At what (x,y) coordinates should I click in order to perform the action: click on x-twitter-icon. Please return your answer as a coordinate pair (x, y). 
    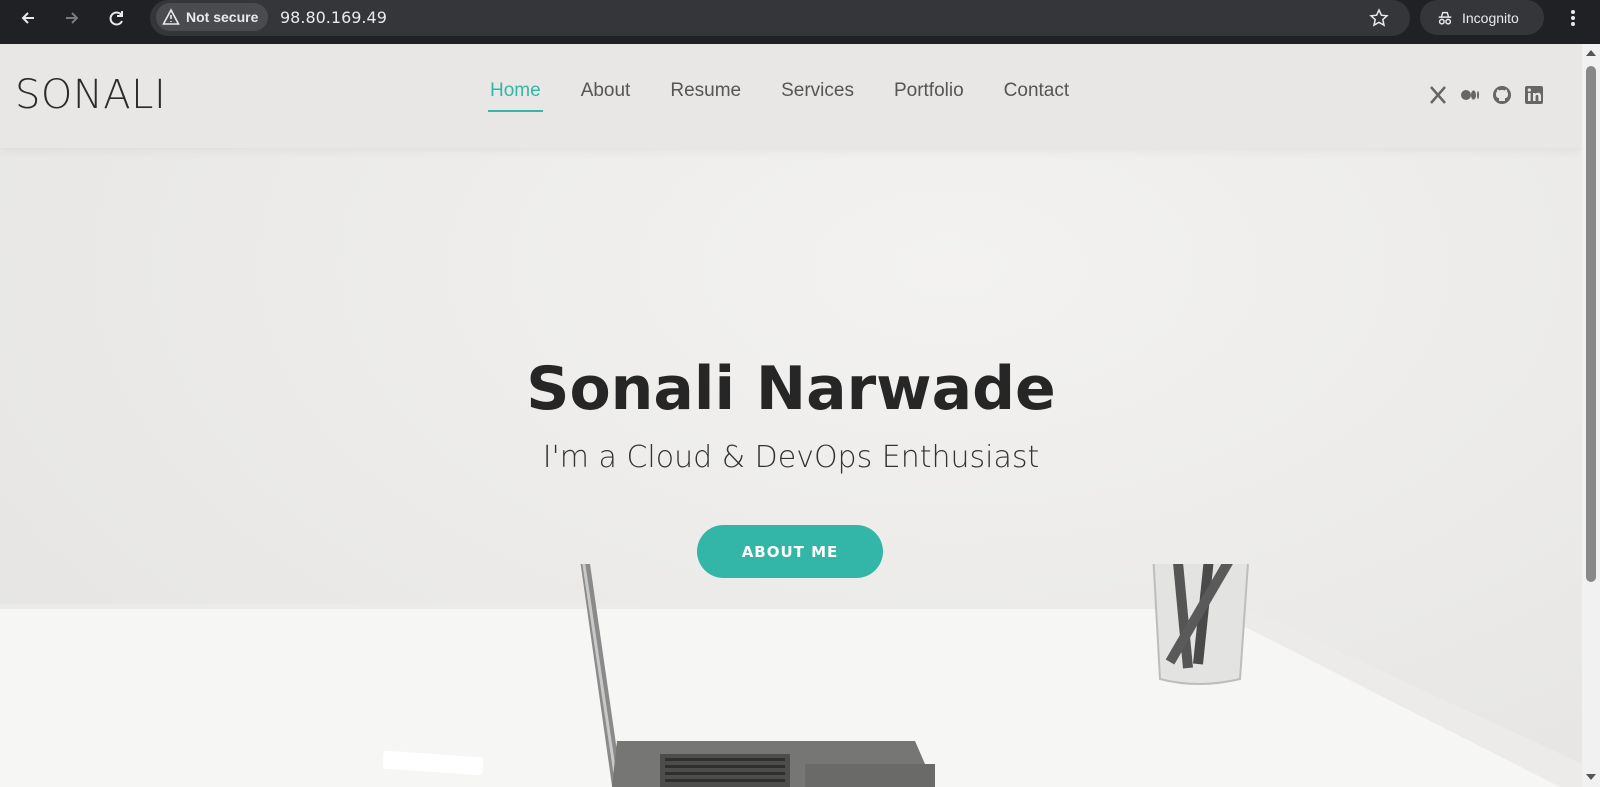
    Looking at the image, I should click on (1438, 95).